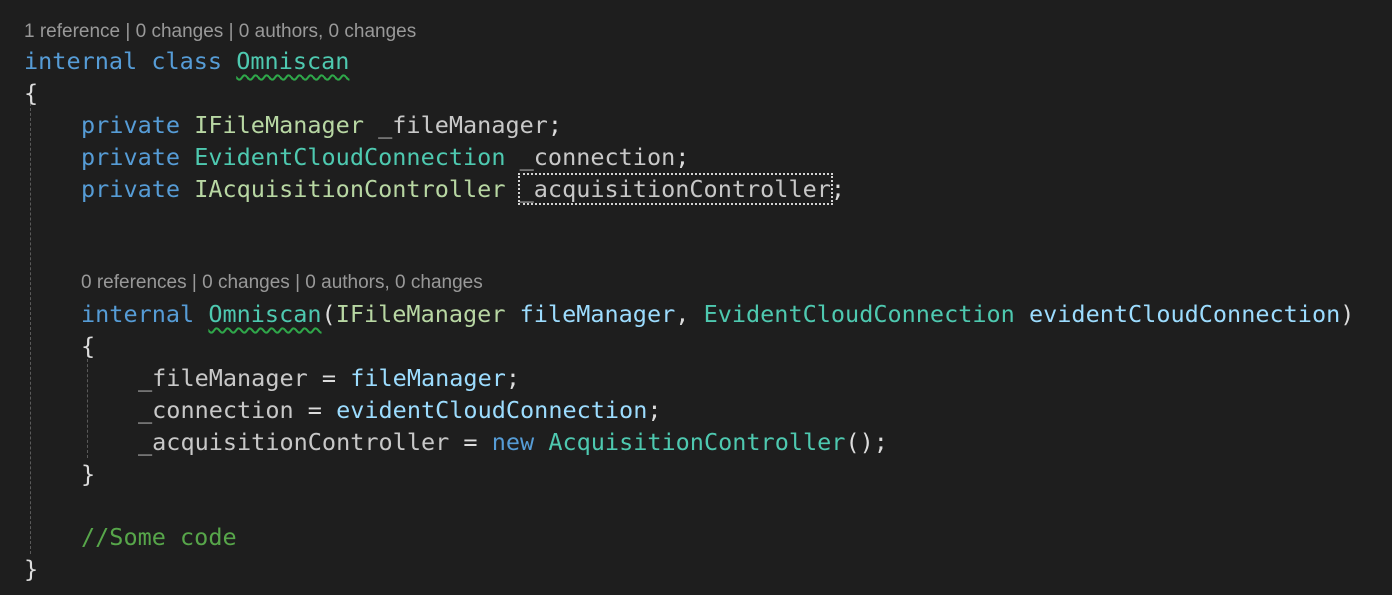 Image resolution: width=1392 pixels, height=595 pixels. Describe the element at coordinates (264, 314) in the screenshot. I see `ctor-name: Omniscan` at that location.